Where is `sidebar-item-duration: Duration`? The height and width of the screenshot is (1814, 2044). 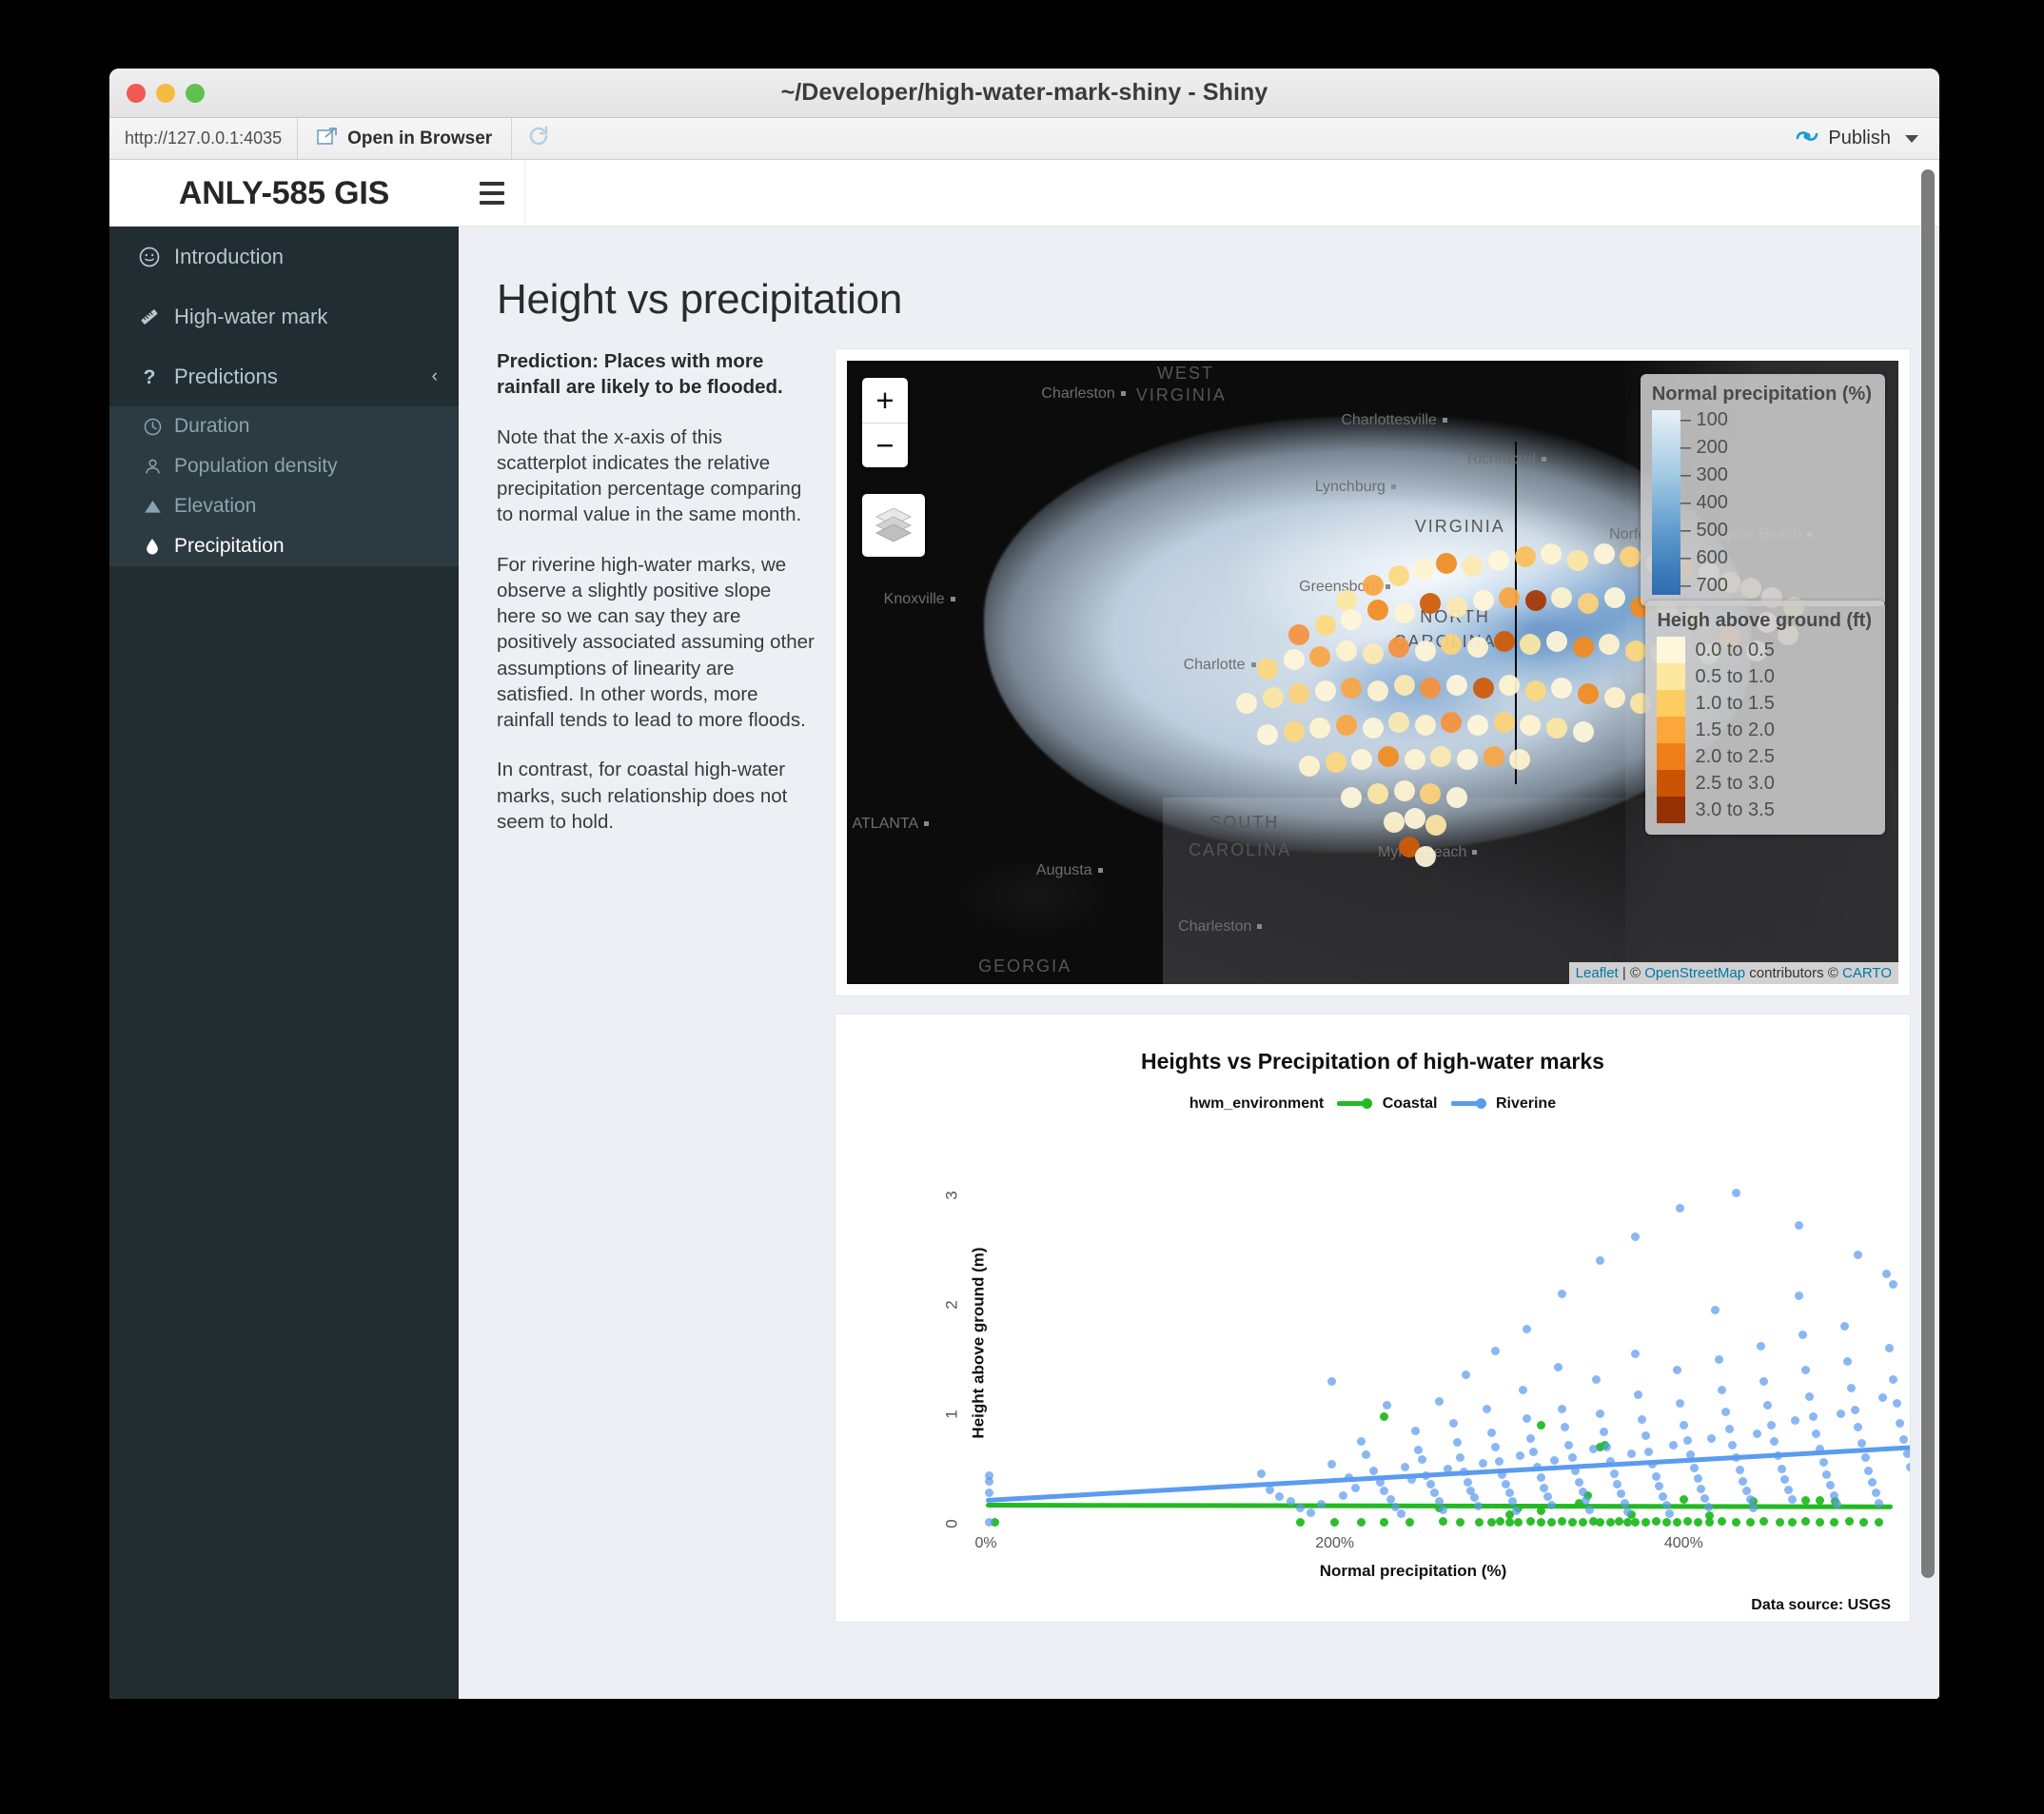
sidebar-item-duration: Duration is located at coordinates (284, 426).